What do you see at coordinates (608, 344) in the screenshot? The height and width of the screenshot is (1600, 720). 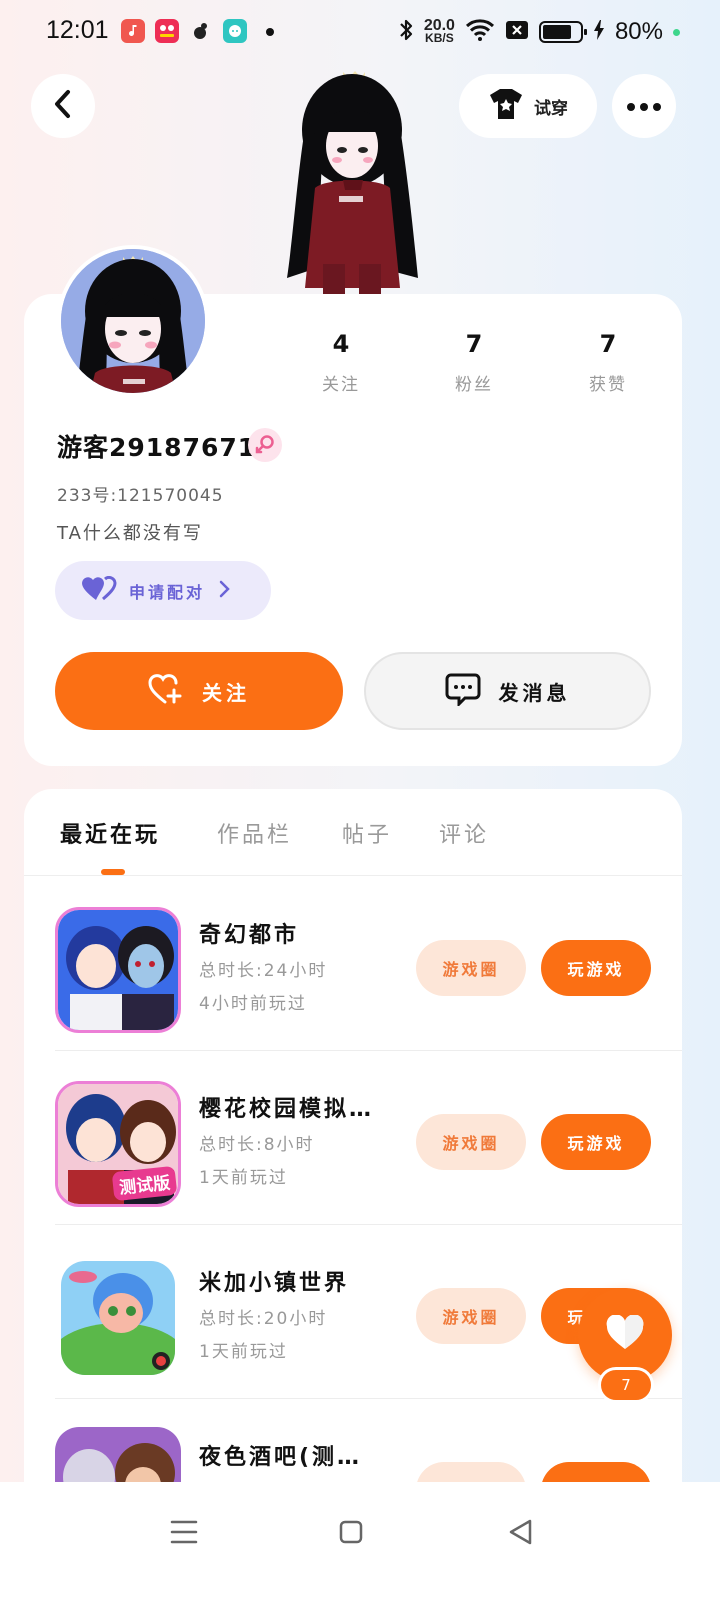 I see `stat-likes-value: 7` at bounding box center [608, 344].